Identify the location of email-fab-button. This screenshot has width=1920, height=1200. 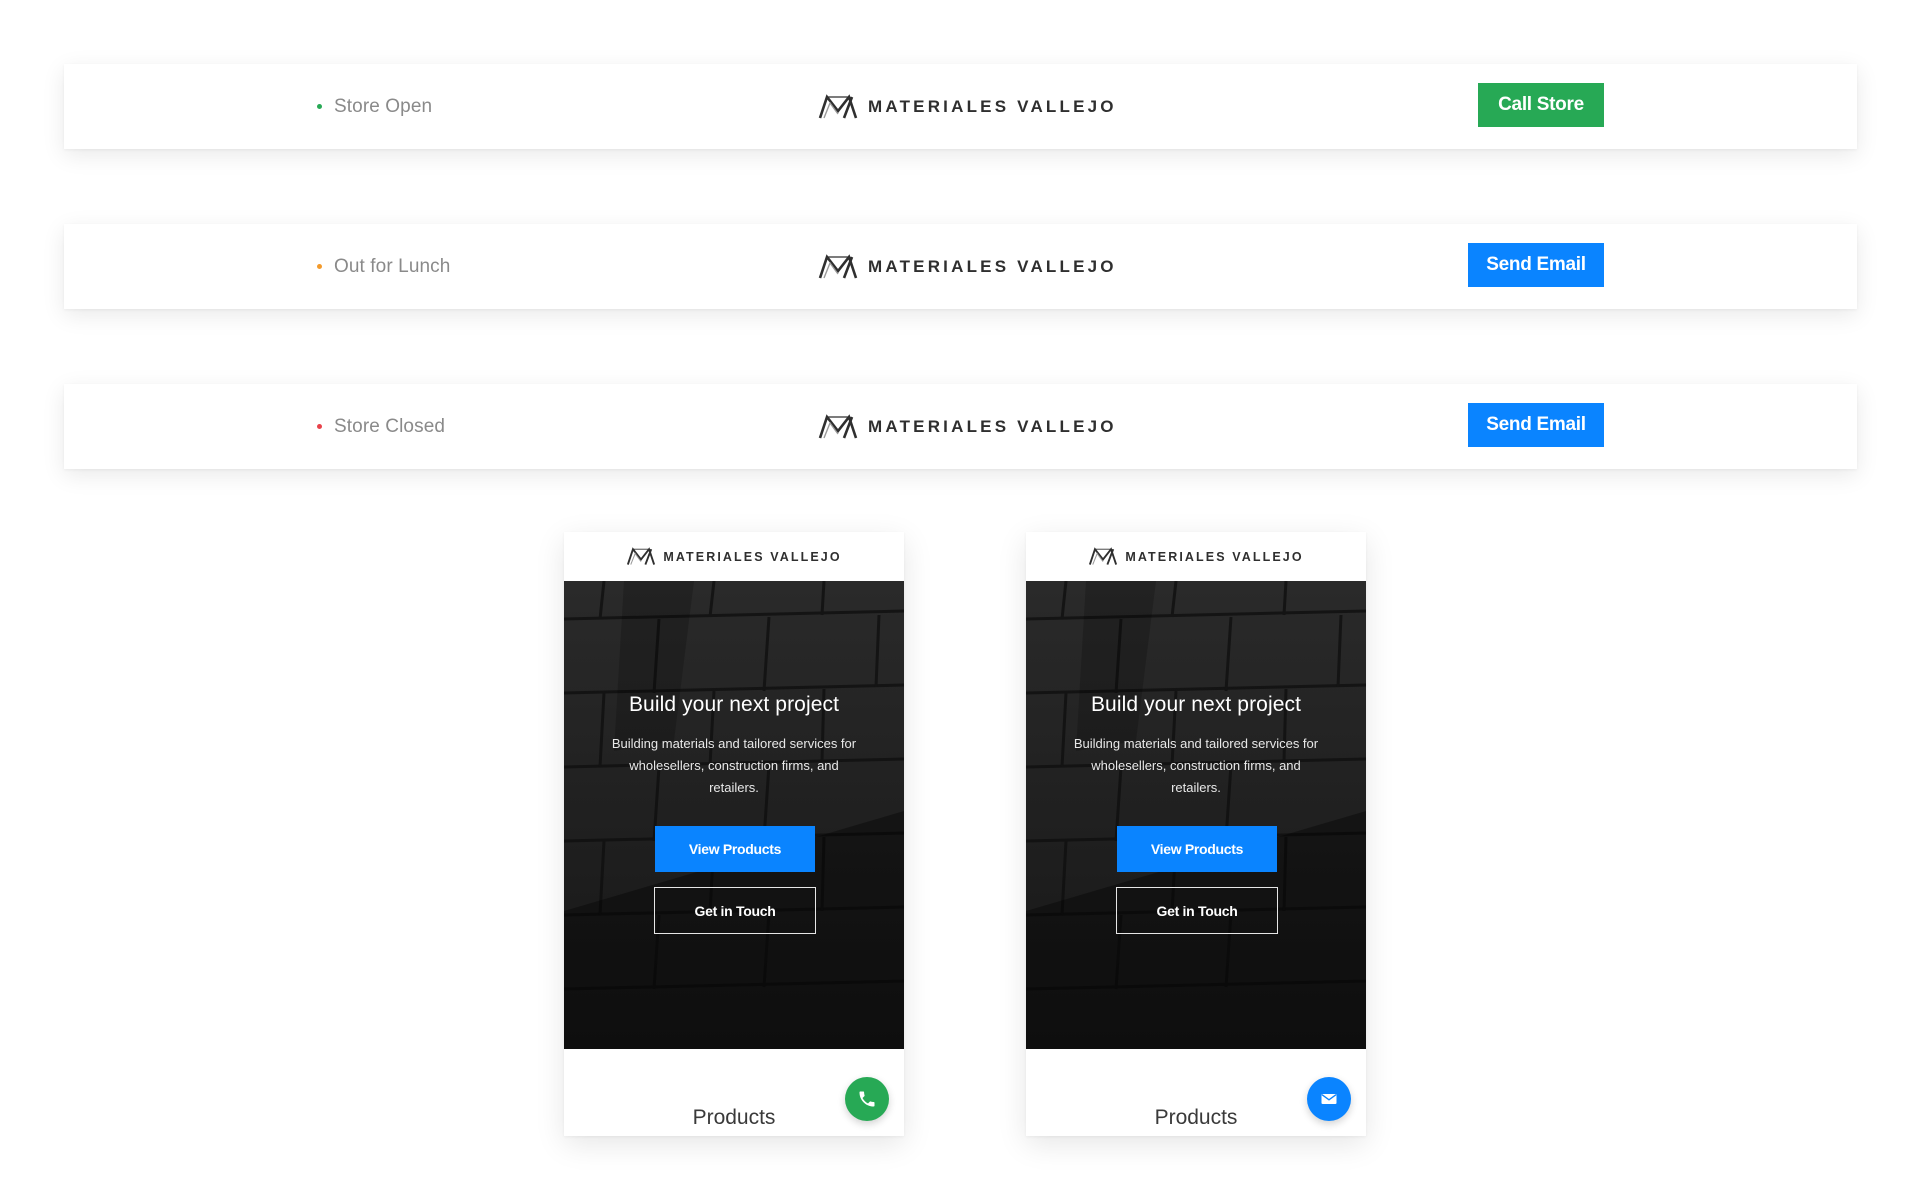
(1329, 1099).